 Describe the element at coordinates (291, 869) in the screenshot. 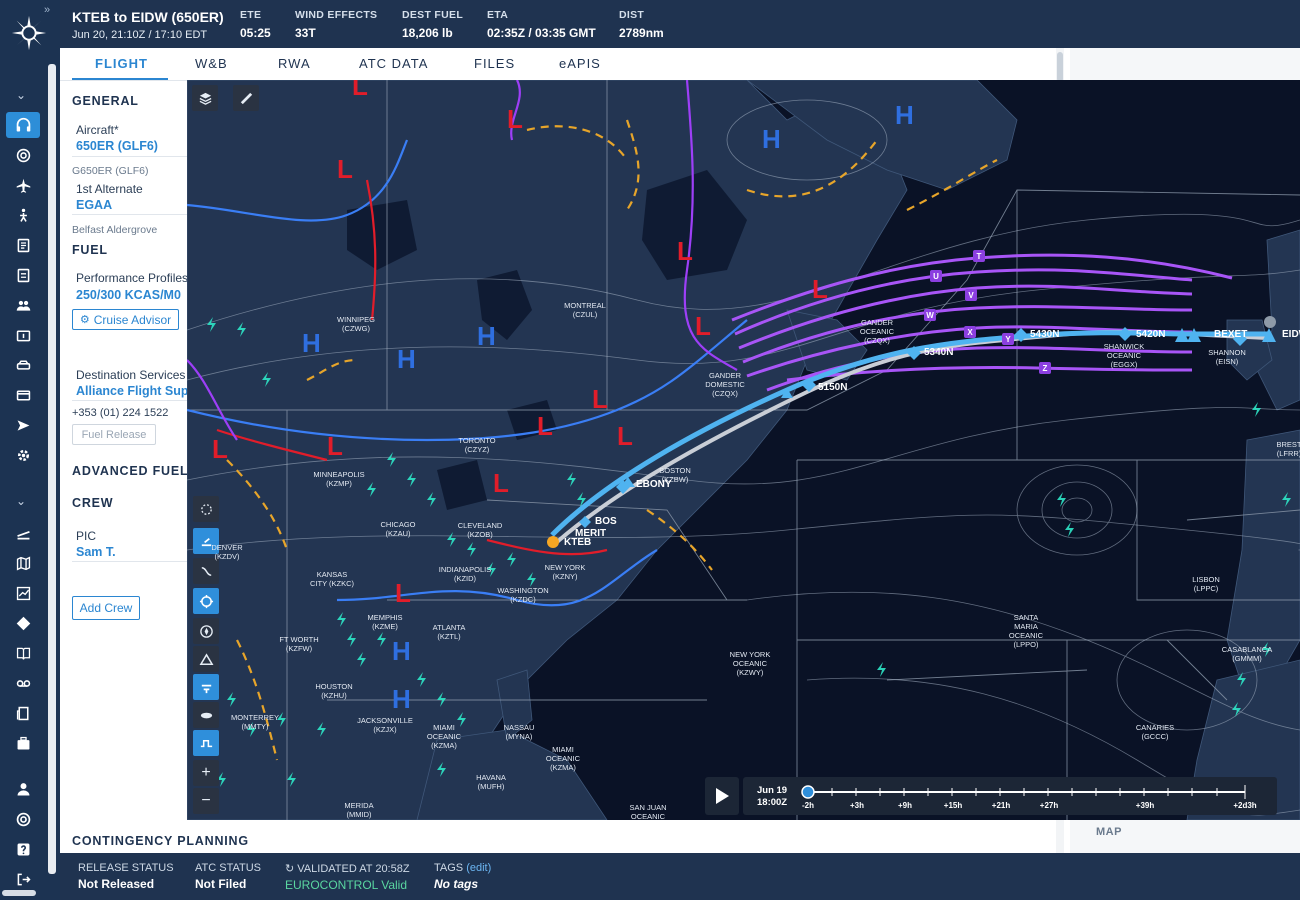

I see `refresh-icon: ↻` at that location.